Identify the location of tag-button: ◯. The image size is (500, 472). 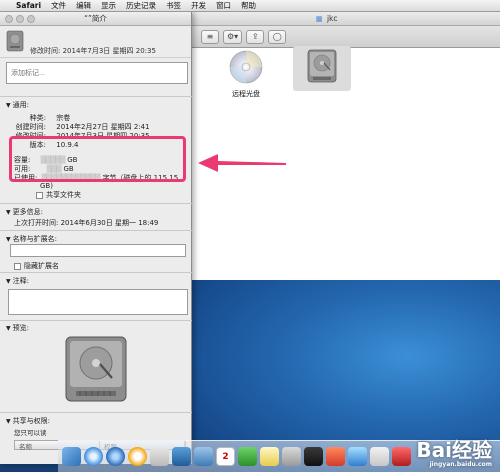
(277, 36).